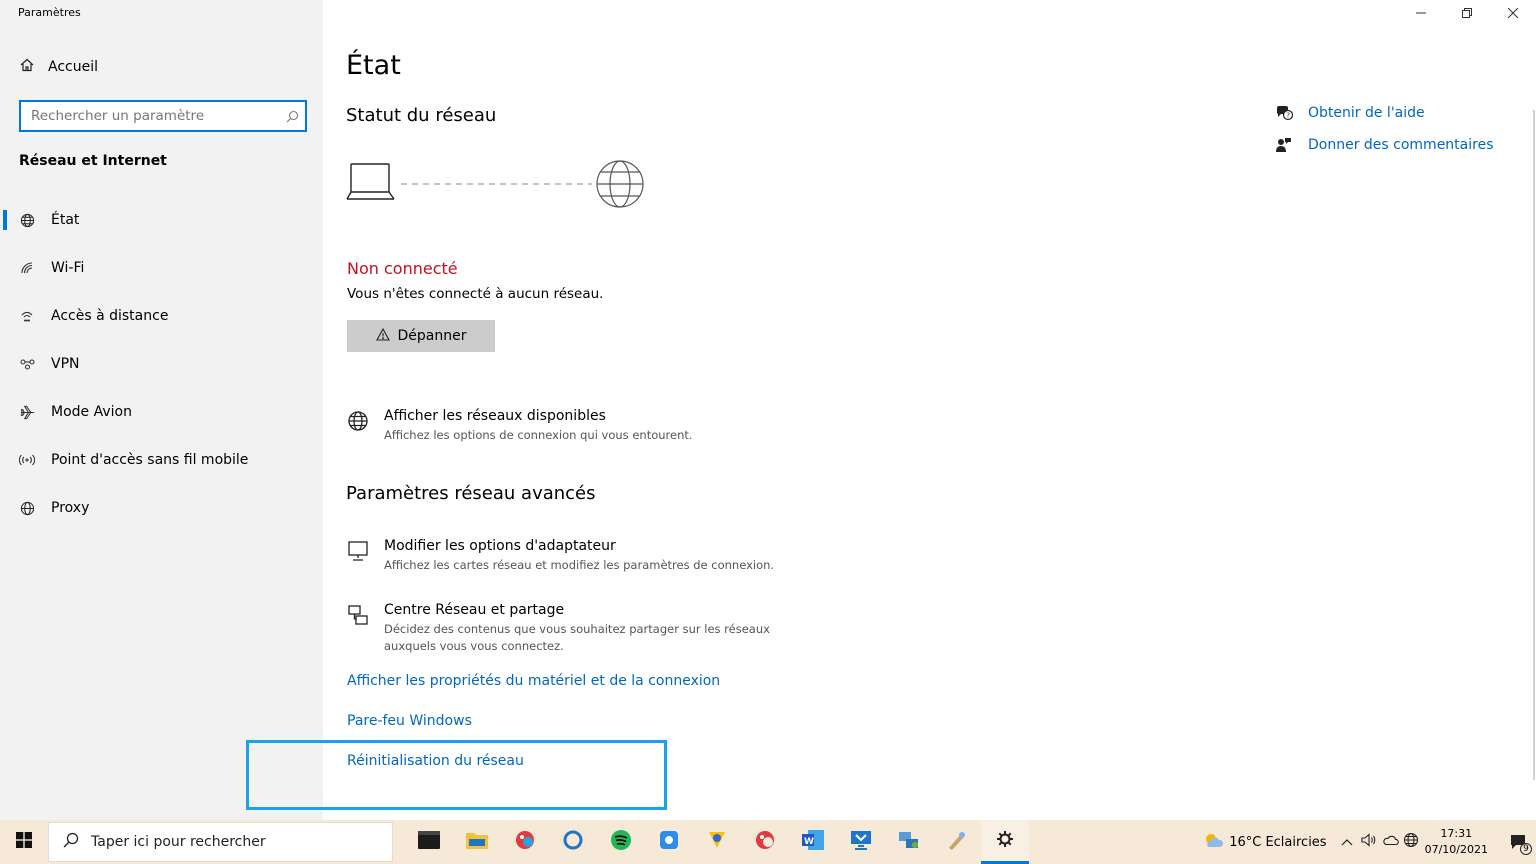  Describe the element at coordinates (1284, 145) in the screenshot. I see `feedback-icon` at that location.